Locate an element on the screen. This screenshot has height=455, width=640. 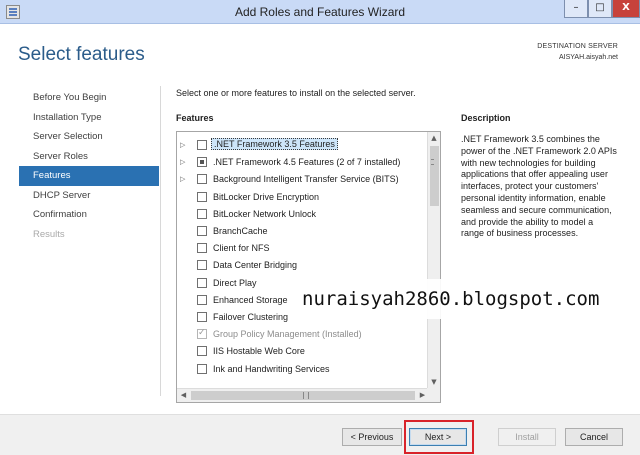
title-bar: Add Roles and Features Wizard is located at coordinates (320, 12).